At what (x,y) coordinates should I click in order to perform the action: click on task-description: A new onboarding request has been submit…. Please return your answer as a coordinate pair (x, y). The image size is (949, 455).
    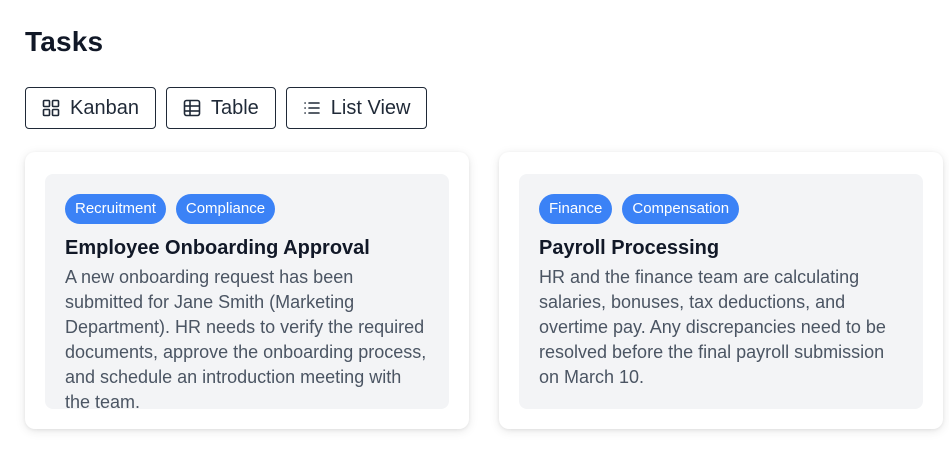
    Looking at the image, I should click on (246, 339).